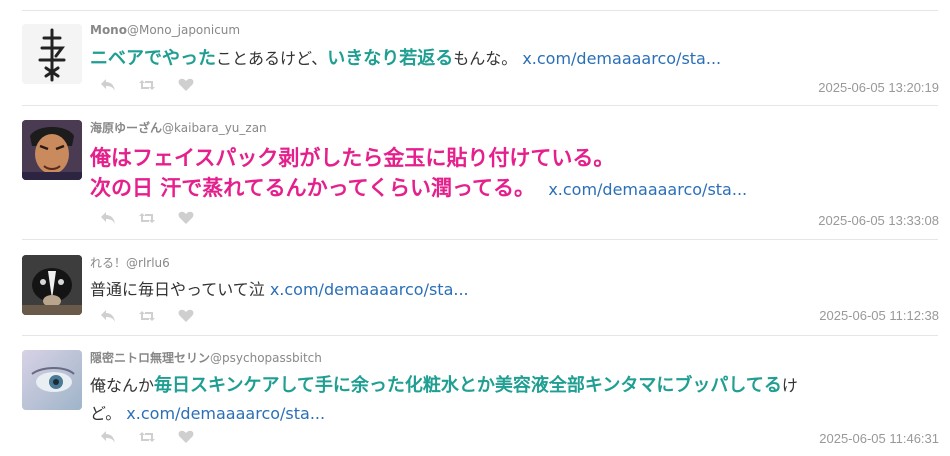  Describe the element at coordinates (879, 315) in the screenshot. I see `timestamp: 2025-06-05 11:12:38` at that location.